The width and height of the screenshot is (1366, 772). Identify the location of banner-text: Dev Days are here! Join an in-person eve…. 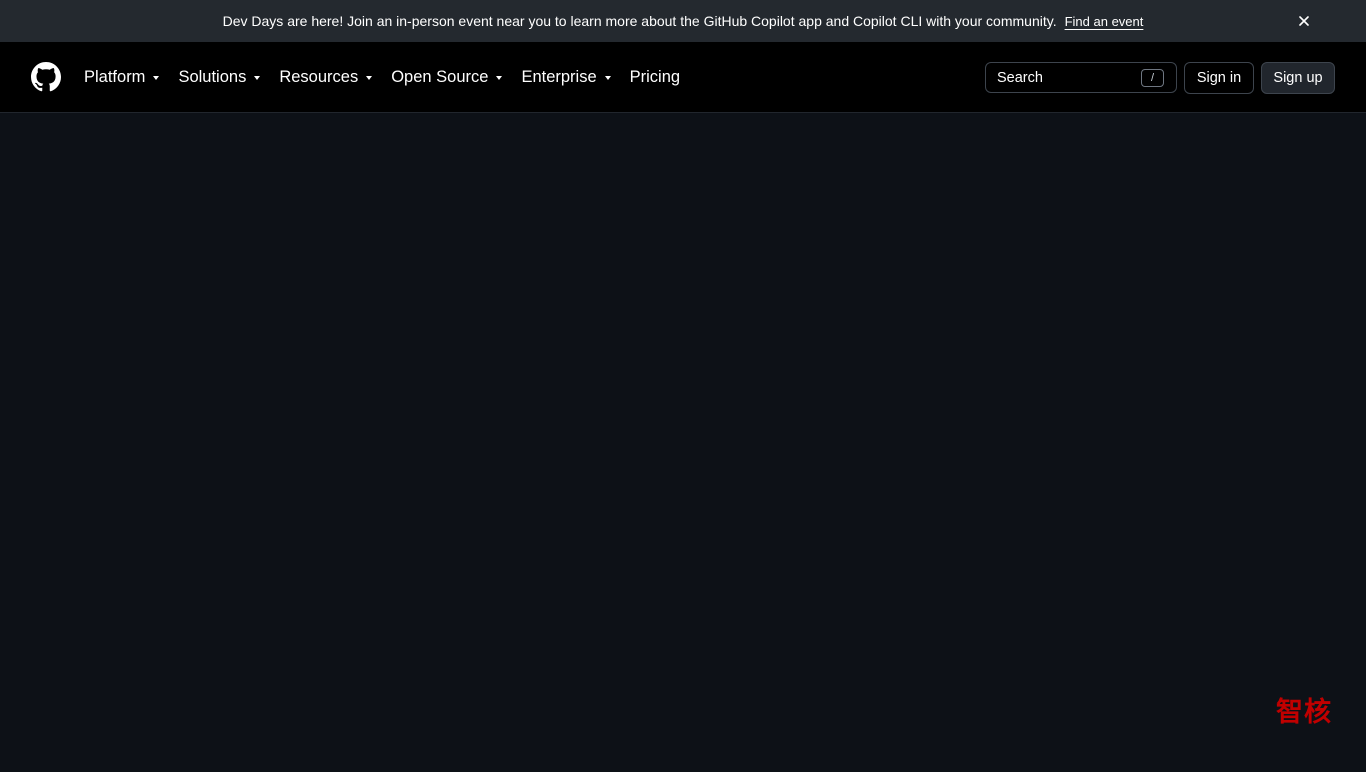
(639, 21).